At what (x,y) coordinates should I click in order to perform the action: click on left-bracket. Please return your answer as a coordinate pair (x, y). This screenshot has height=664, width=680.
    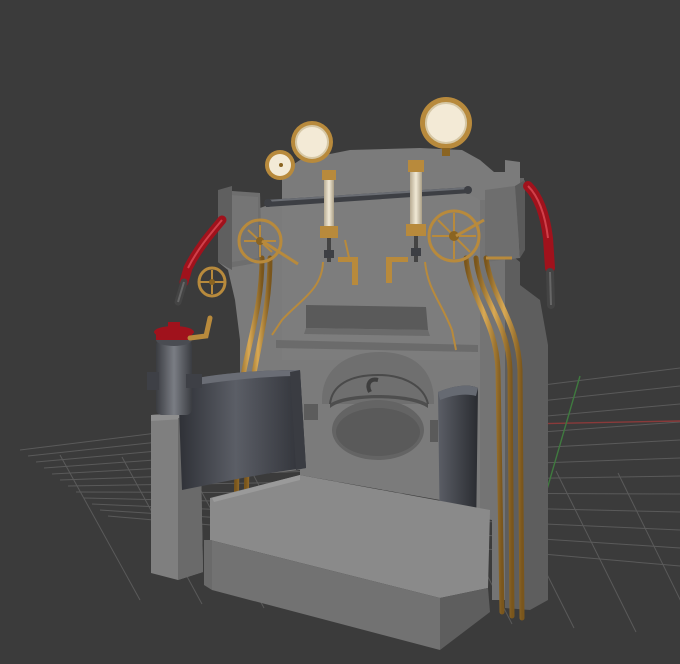
    Looking at the image, I should click on (240, 228).